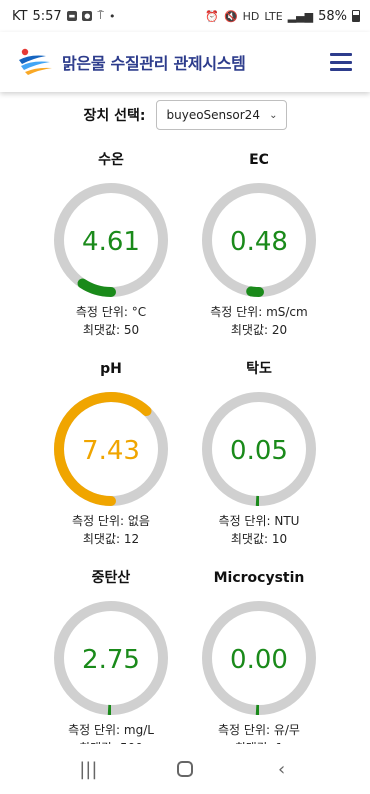 The image size is (370, 794). I want to click on hamburger-icon, so click(341, 62).